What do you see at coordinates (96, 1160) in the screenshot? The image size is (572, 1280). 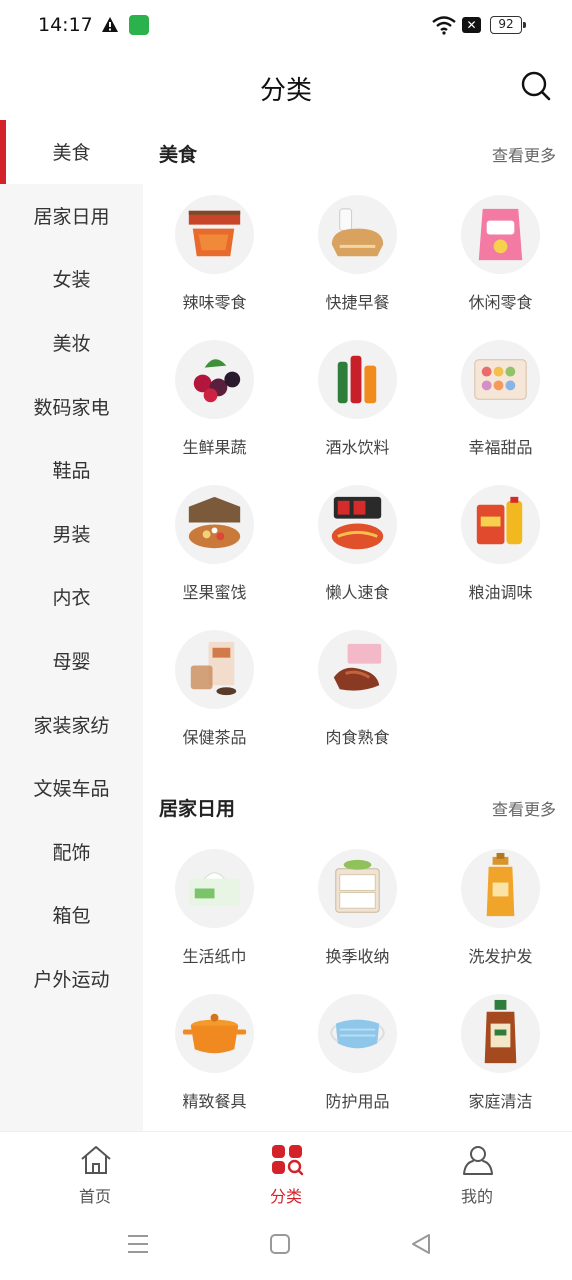 I see `home-icon` at bounding box center [96, 1160].